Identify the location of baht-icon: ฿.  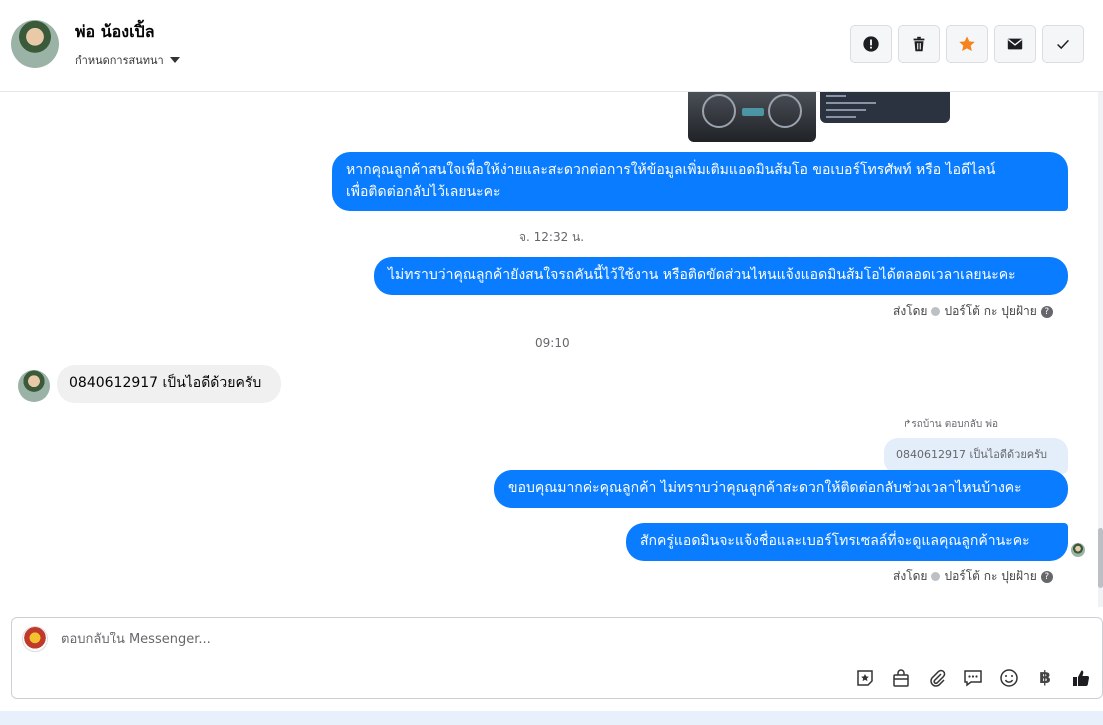
(1045, 678).